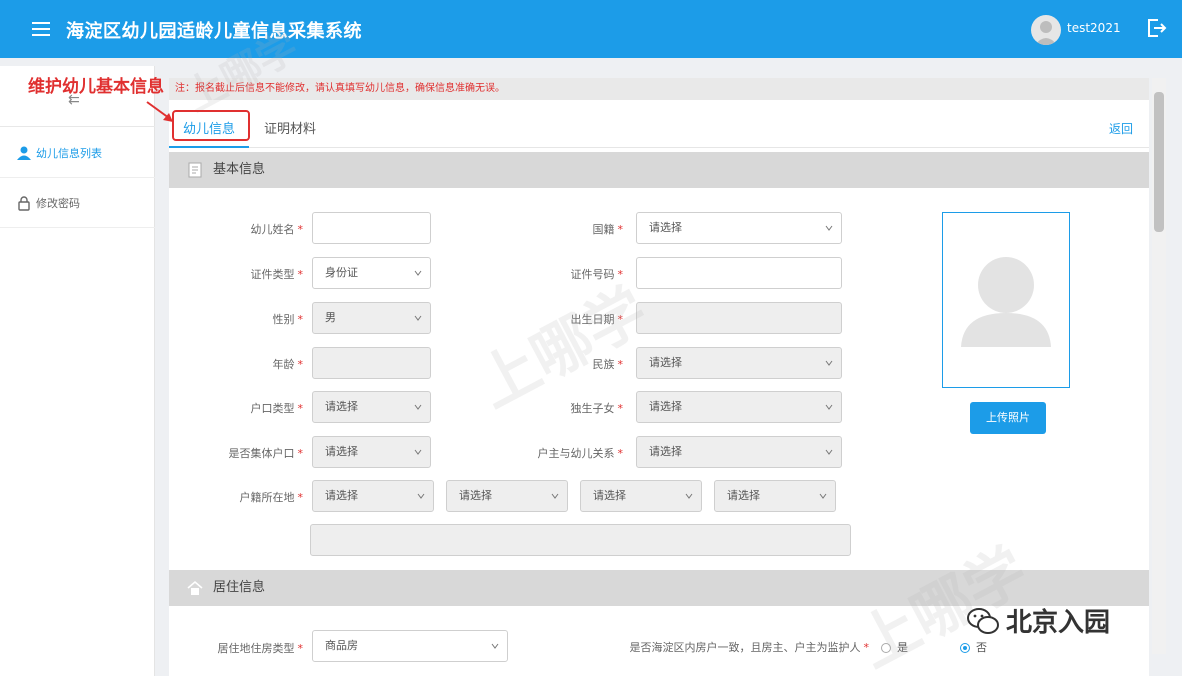  Describe the element at coordinates (965, 648) in the screenshot. I see `same-household-no-radio` at that location.